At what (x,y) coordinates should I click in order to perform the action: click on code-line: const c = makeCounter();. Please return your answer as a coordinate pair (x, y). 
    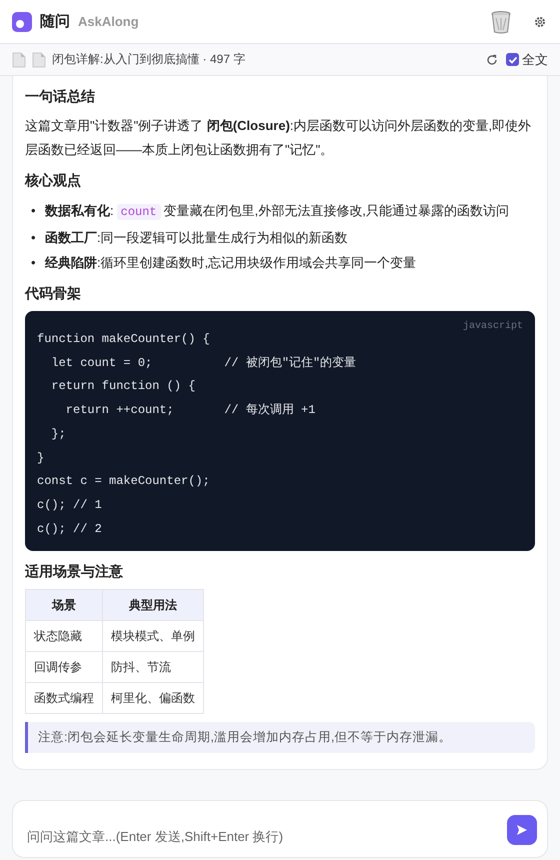
    Looking at the image, I should click on (124, 481).